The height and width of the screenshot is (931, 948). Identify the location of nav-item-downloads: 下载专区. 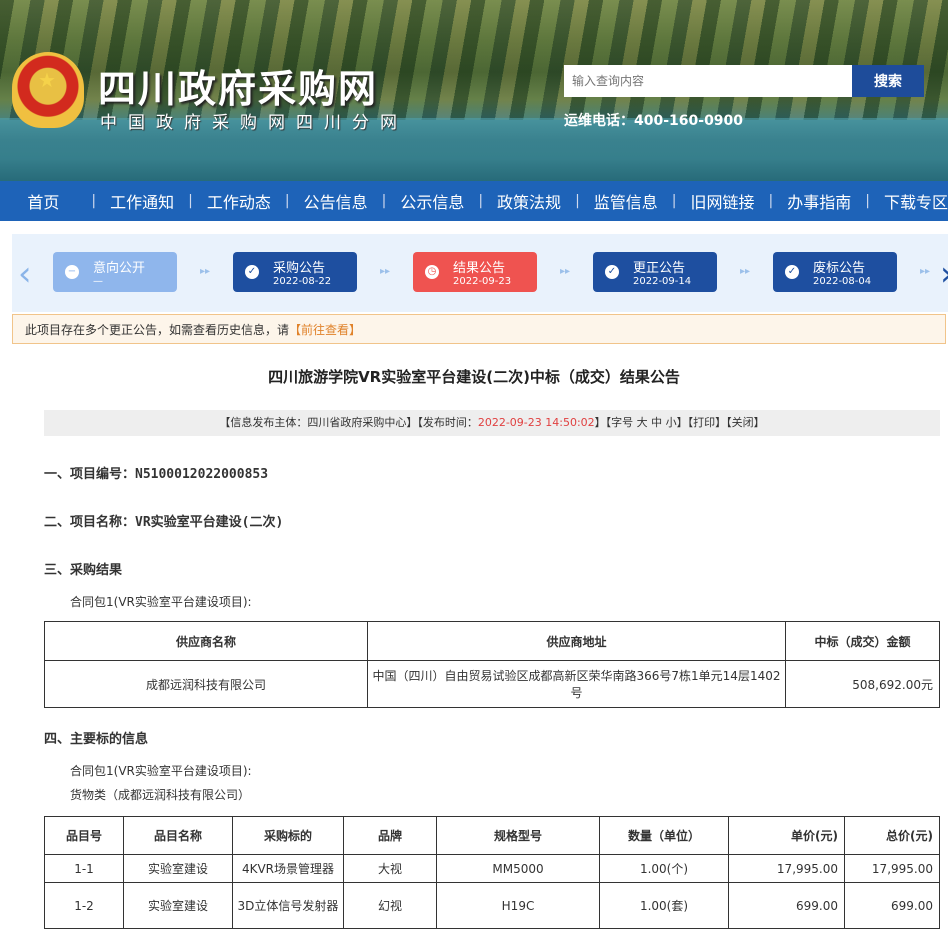
(916, 201).